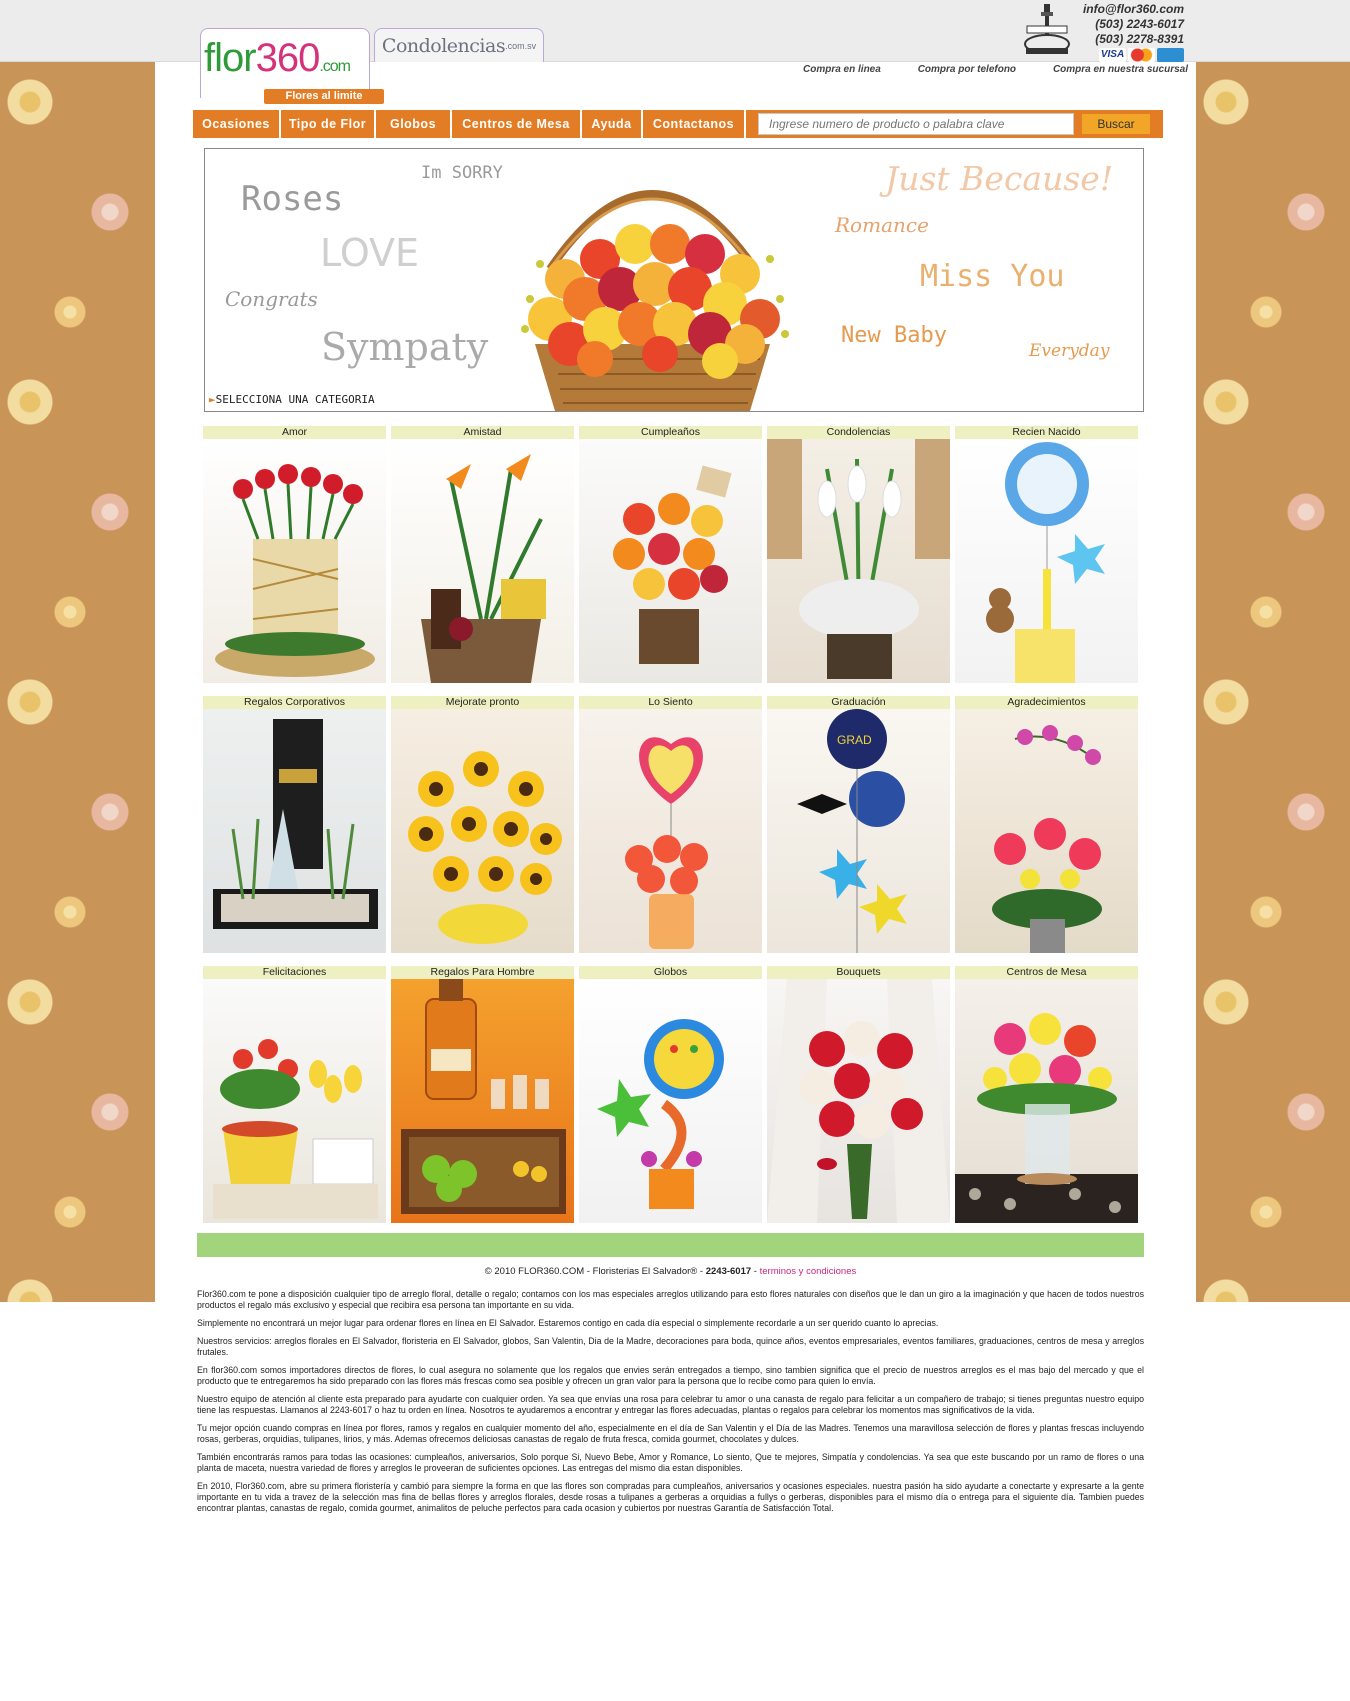 This screenshot has width=1350, height=1701. I want to click on orange-arrow-icon: ►, so click(212, 399).